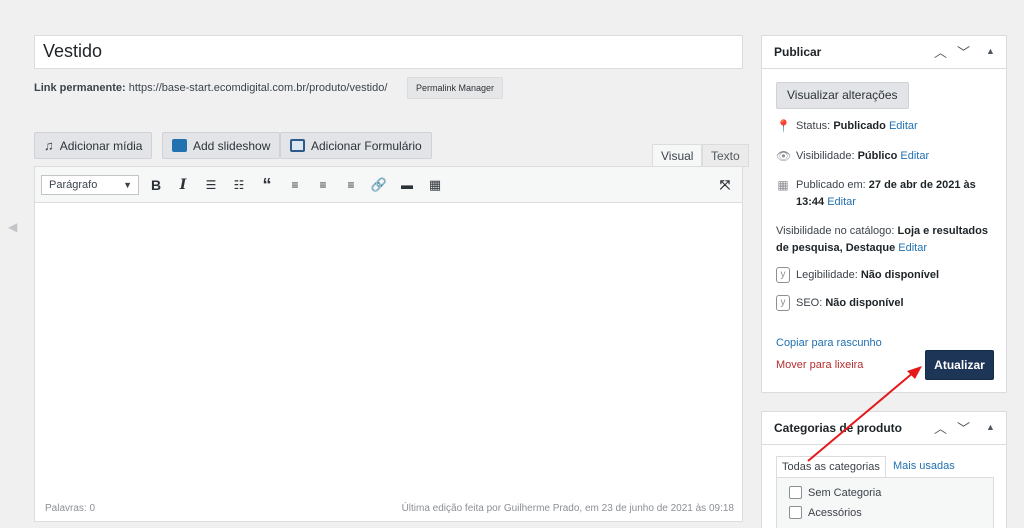  I want to click on bold-icon: B, so click(156, 185).